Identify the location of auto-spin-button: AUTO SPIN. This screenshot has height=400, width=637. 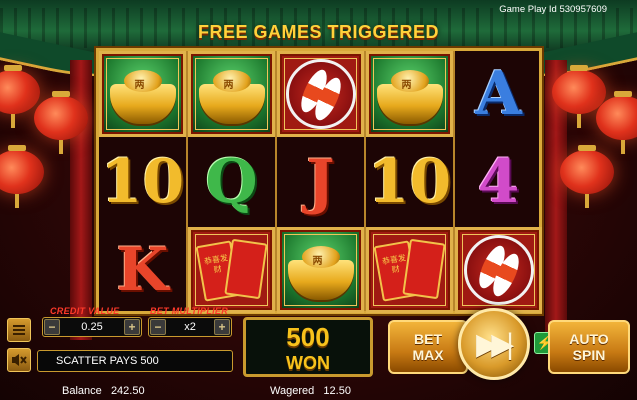
(589, 347).